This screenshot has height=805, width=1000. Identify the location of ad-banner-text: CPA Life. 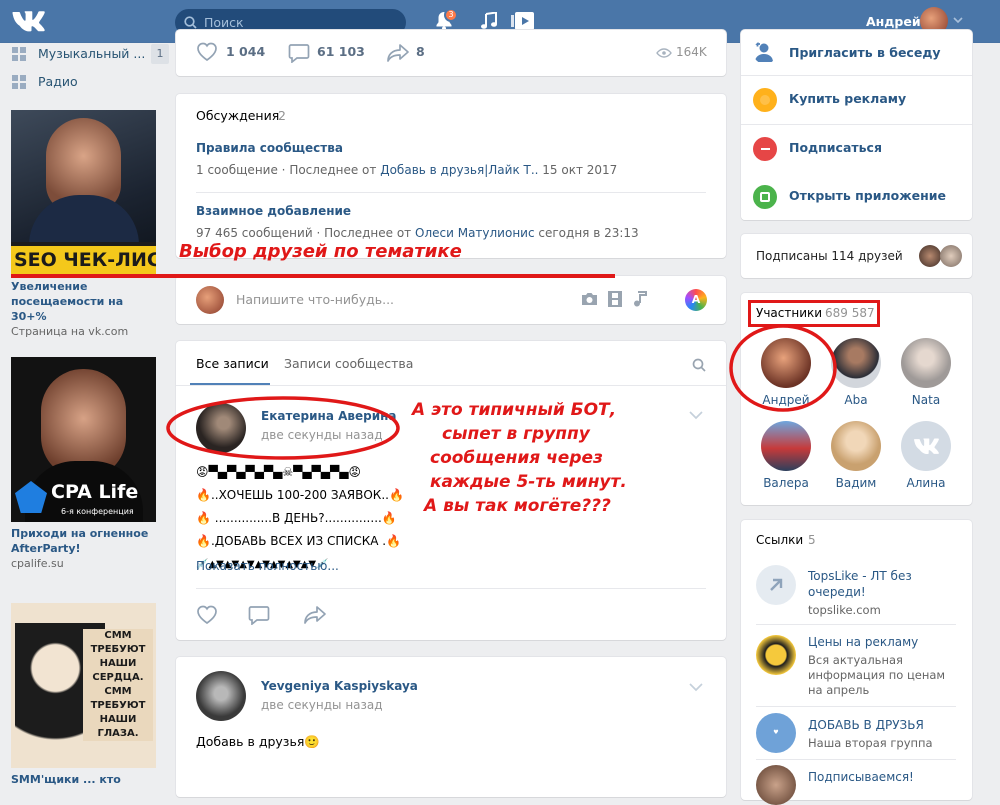
(95, 492).